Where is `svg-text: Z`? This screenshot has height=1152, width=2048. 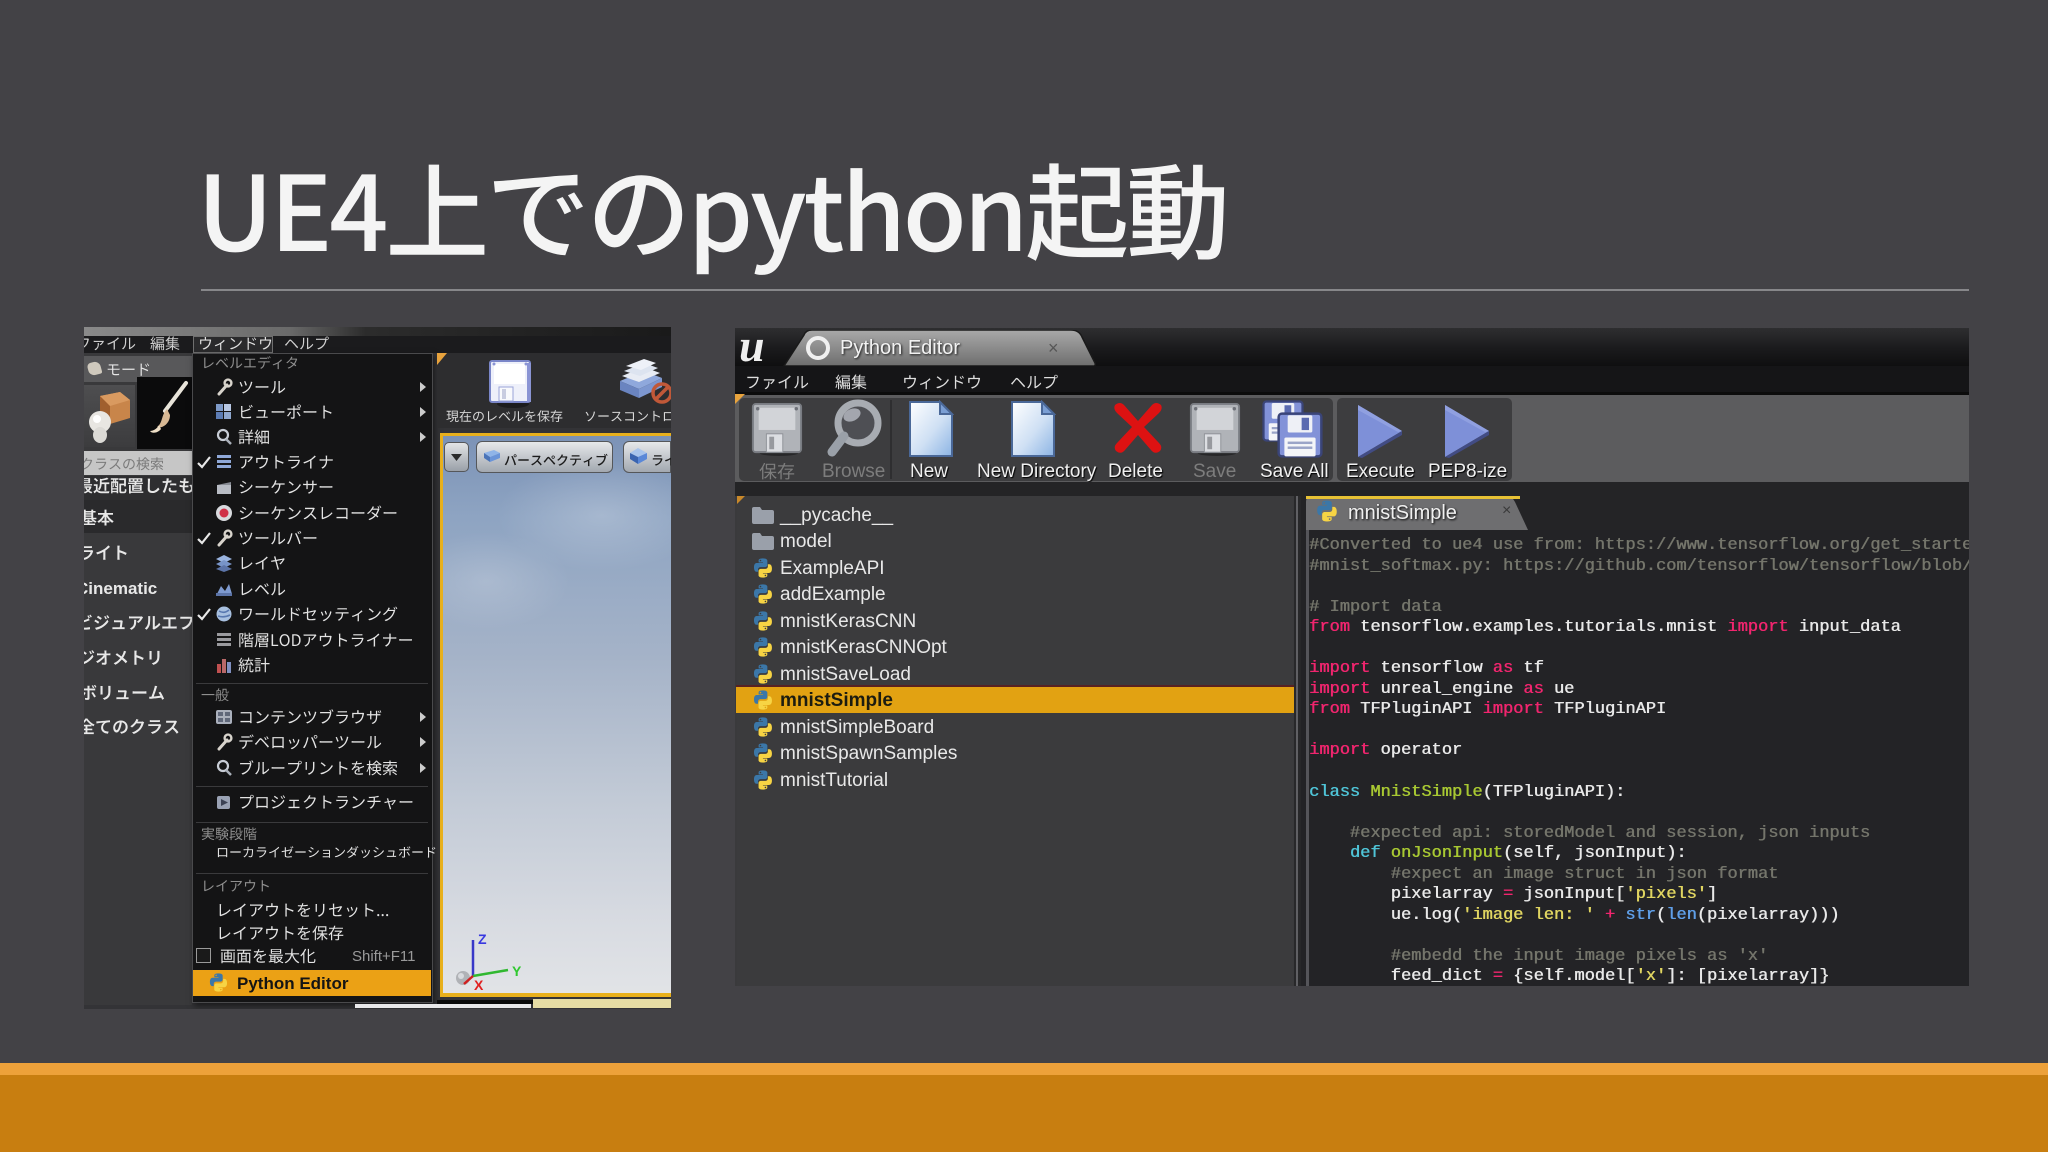 svg-text: Z is located at coordinates (482, 939).